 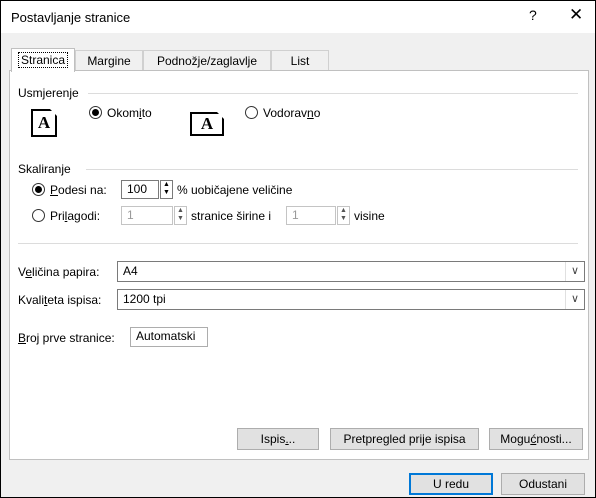 What do you see at coordinates (317, 113) in the screenshot?
I see `landscape-label-post: o` at bounding box center [317, 113].